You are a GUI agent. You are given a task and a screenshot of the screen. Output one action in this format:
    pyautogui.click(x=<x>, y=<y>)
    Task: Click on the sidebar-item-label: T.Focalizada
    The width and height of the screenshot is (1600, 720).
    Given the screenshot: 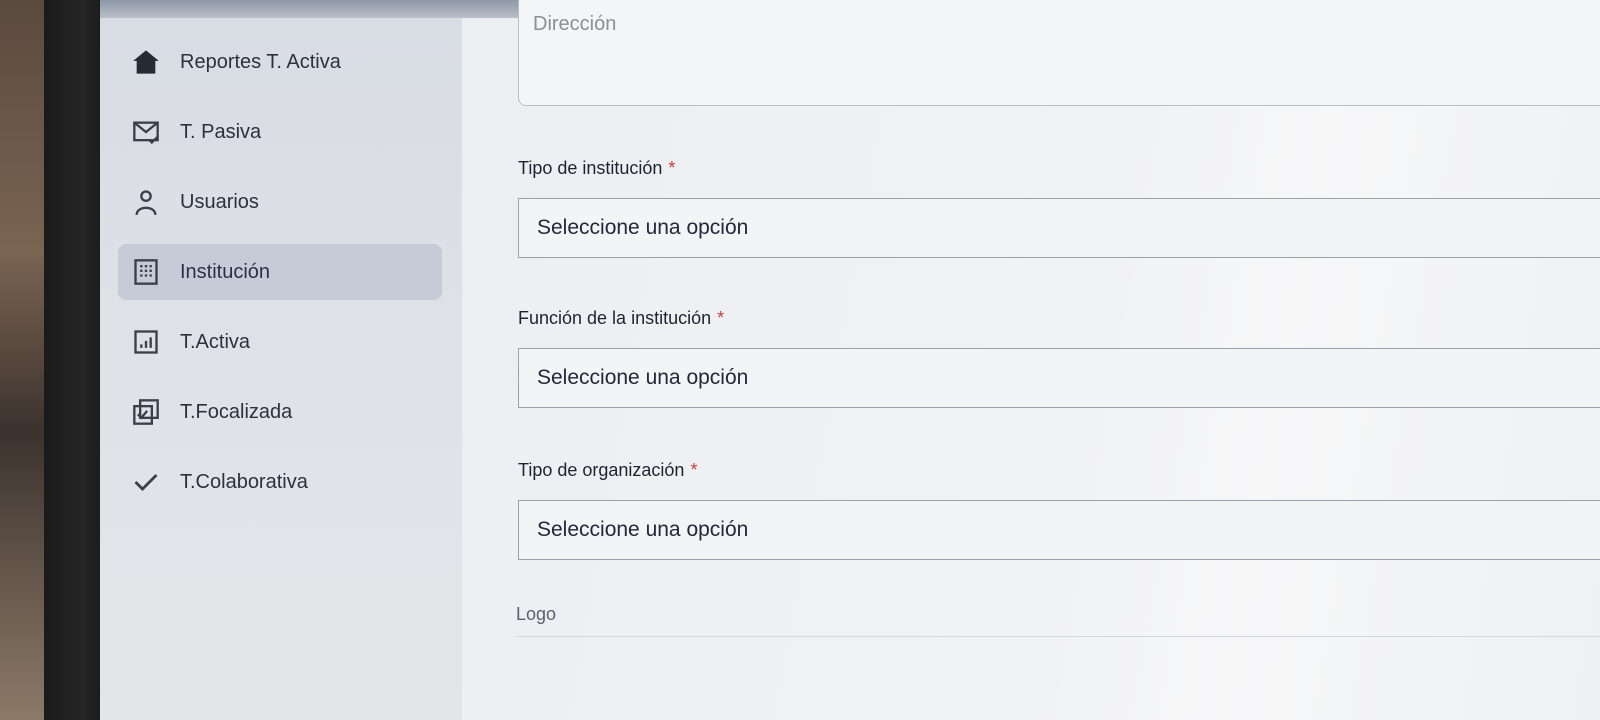 What is the action you would take?
    pyautogui.click(x=236, y=411)
    